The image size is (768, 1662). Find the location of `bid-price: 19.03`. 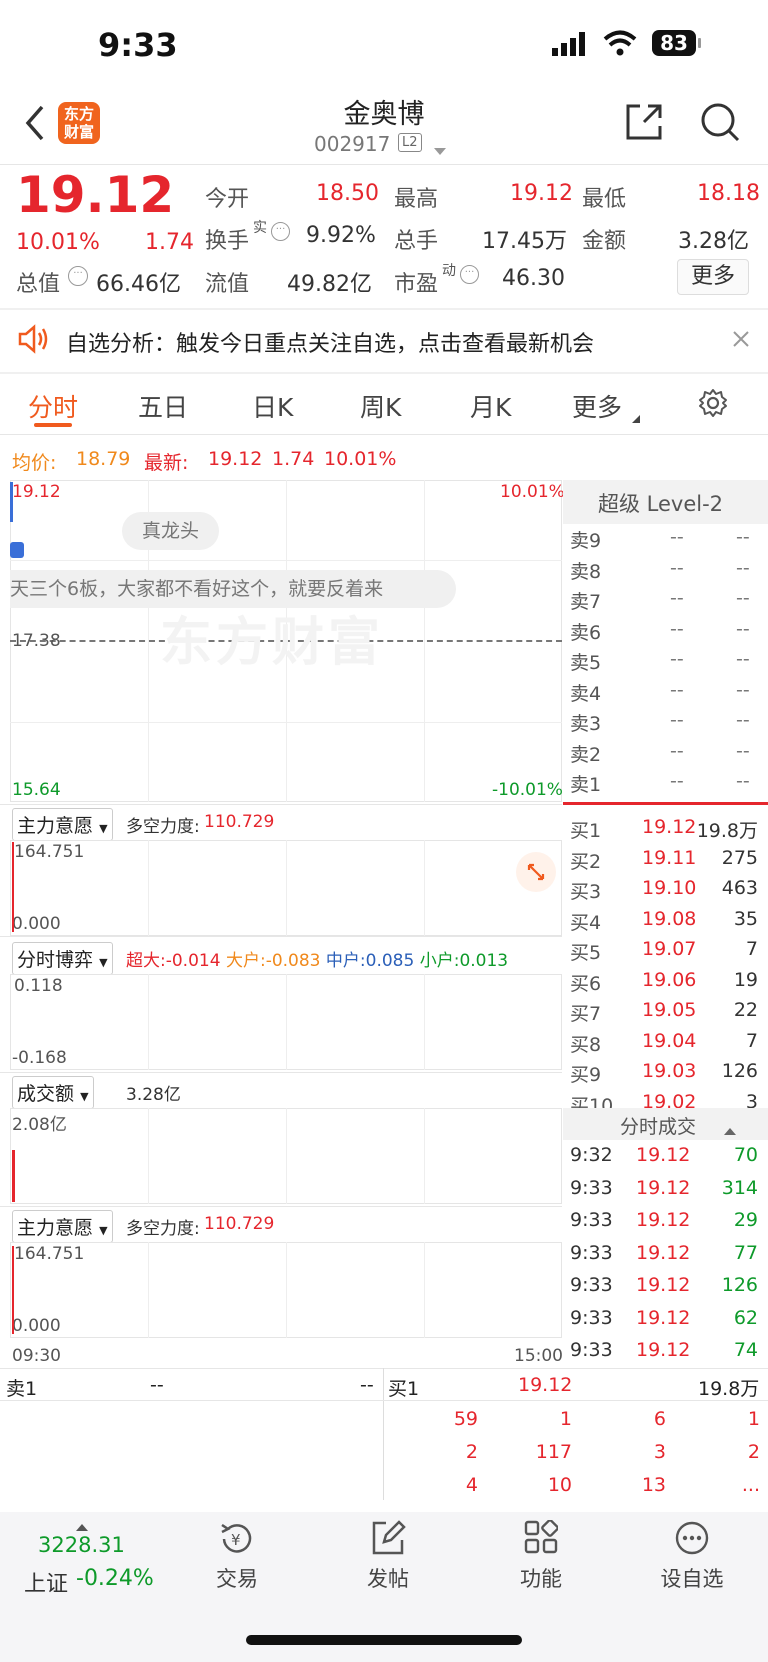

bid-price: 19.03 is located at coordinates (669, 1071).